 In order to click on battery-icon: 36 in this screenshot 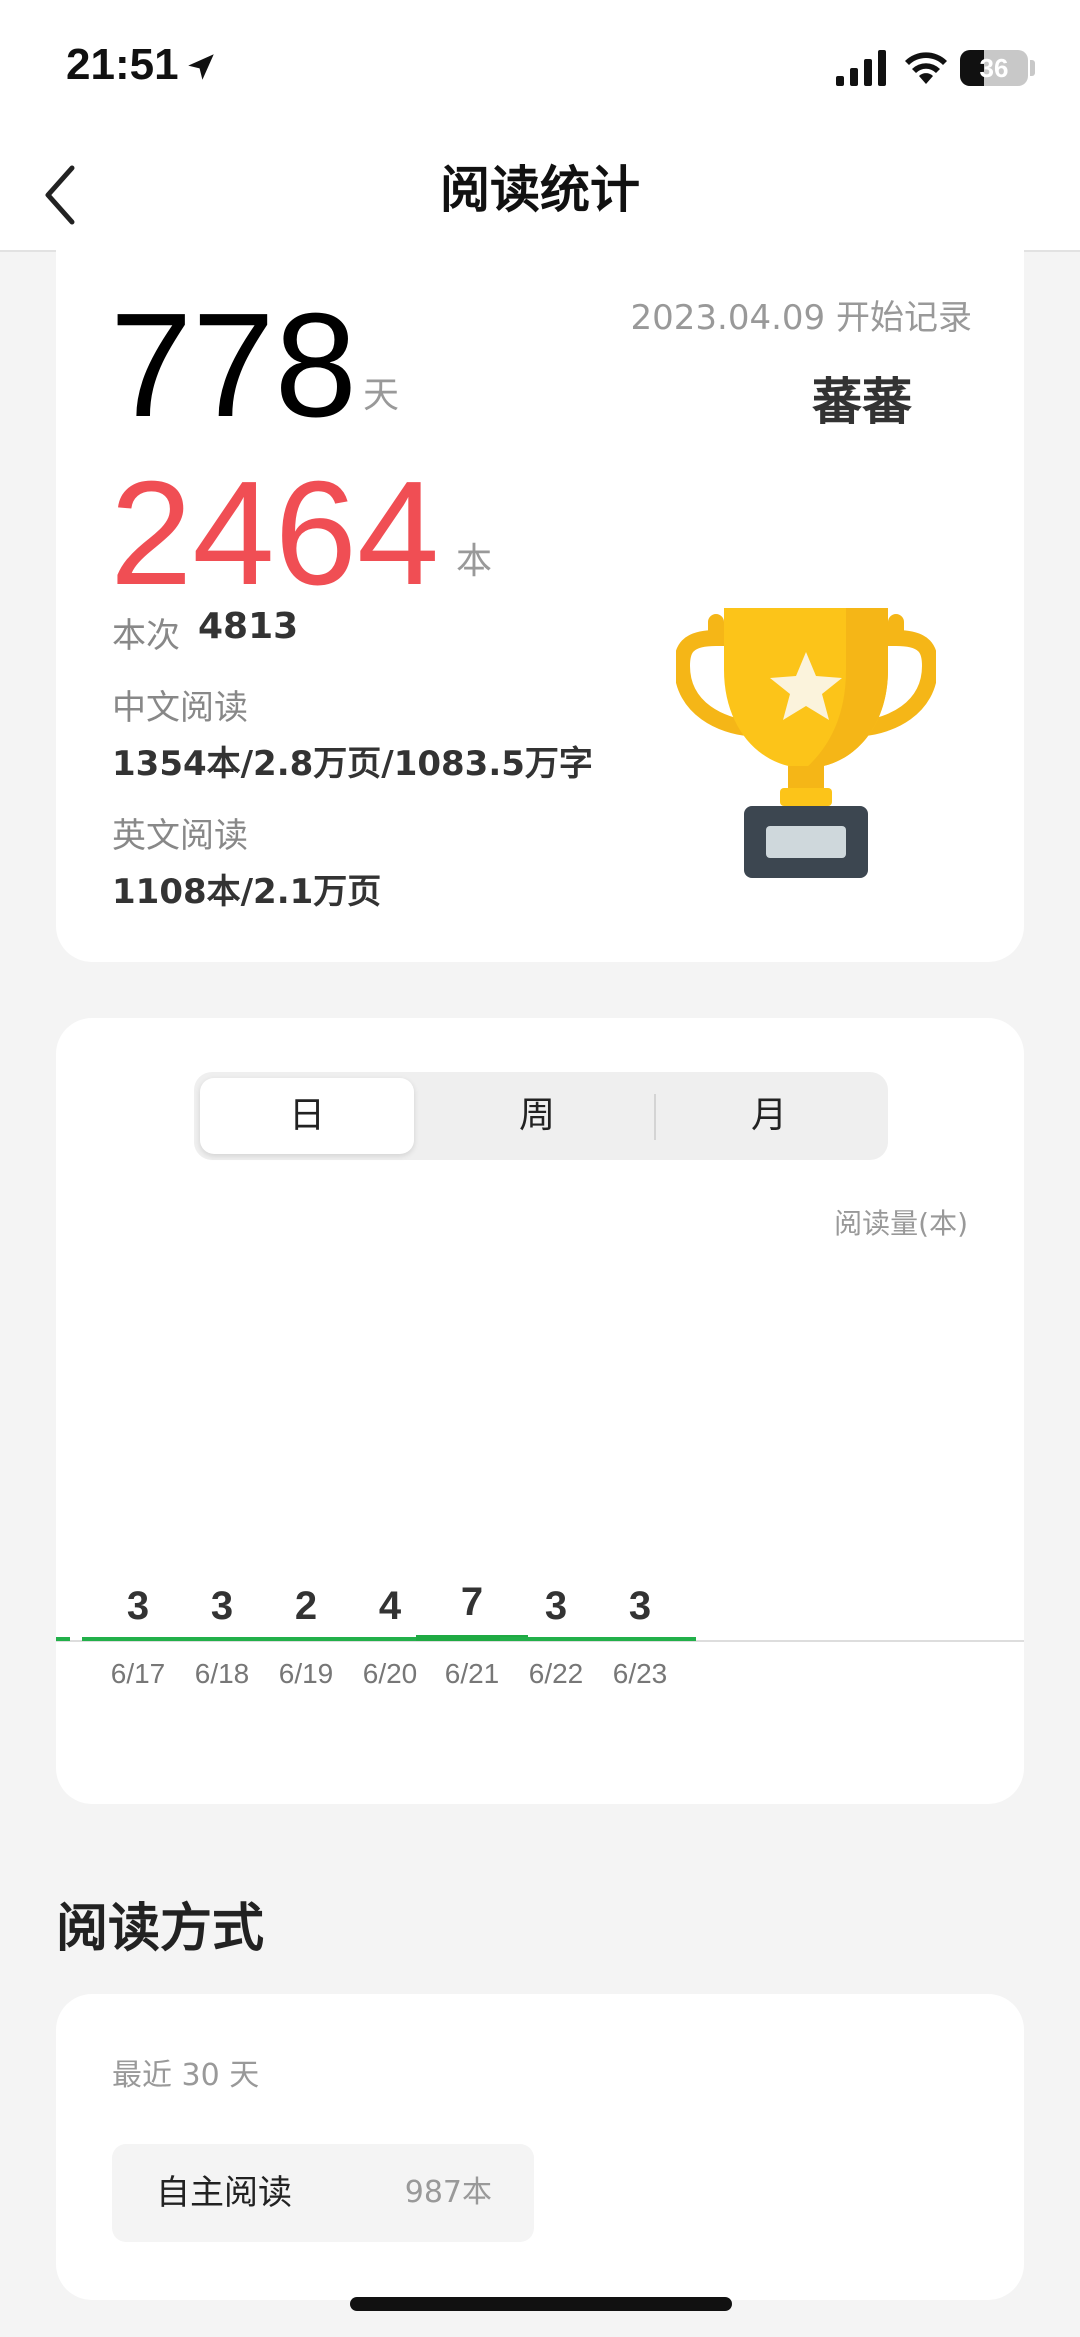, I will do `click(994, 68)`.